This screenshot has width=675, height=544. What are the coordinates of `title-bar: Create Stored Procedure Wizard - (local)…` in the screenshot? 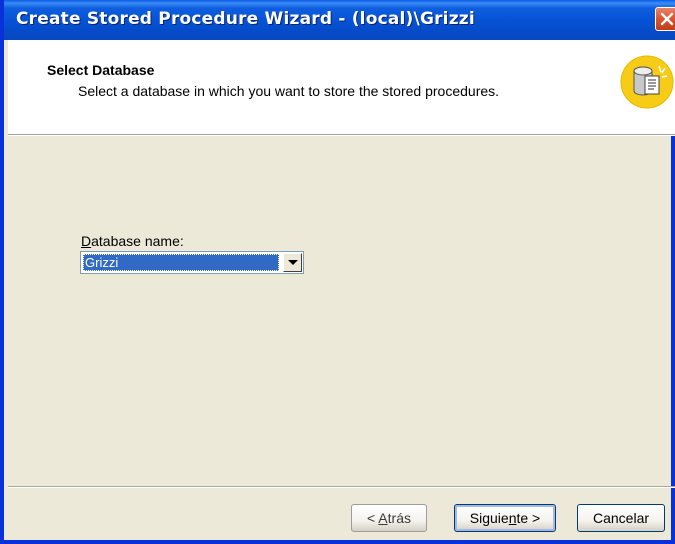 It's located at (339, 20).